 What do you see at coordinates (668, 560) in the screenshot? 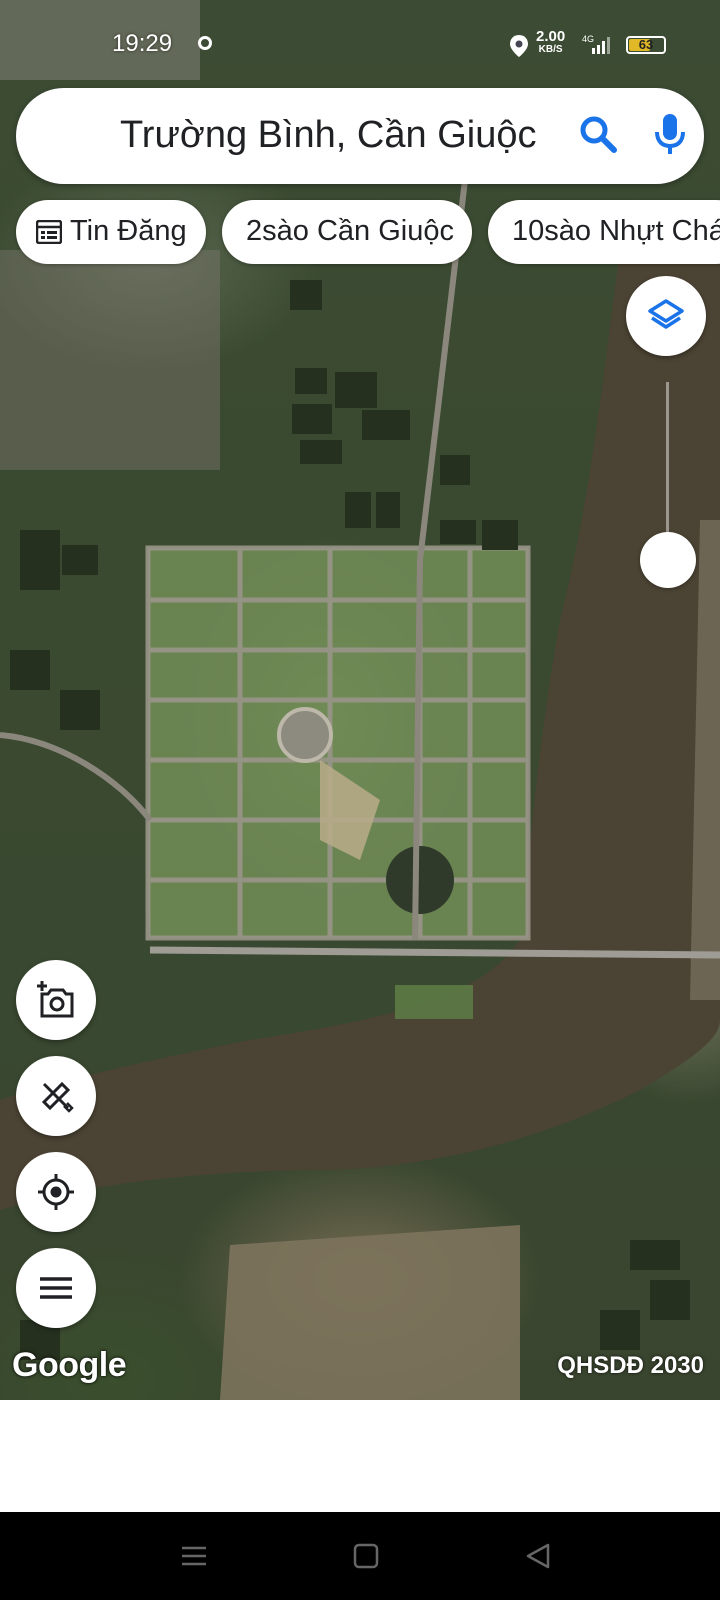
I see `tilt-slider-handle` at bounding box center [668, 560].